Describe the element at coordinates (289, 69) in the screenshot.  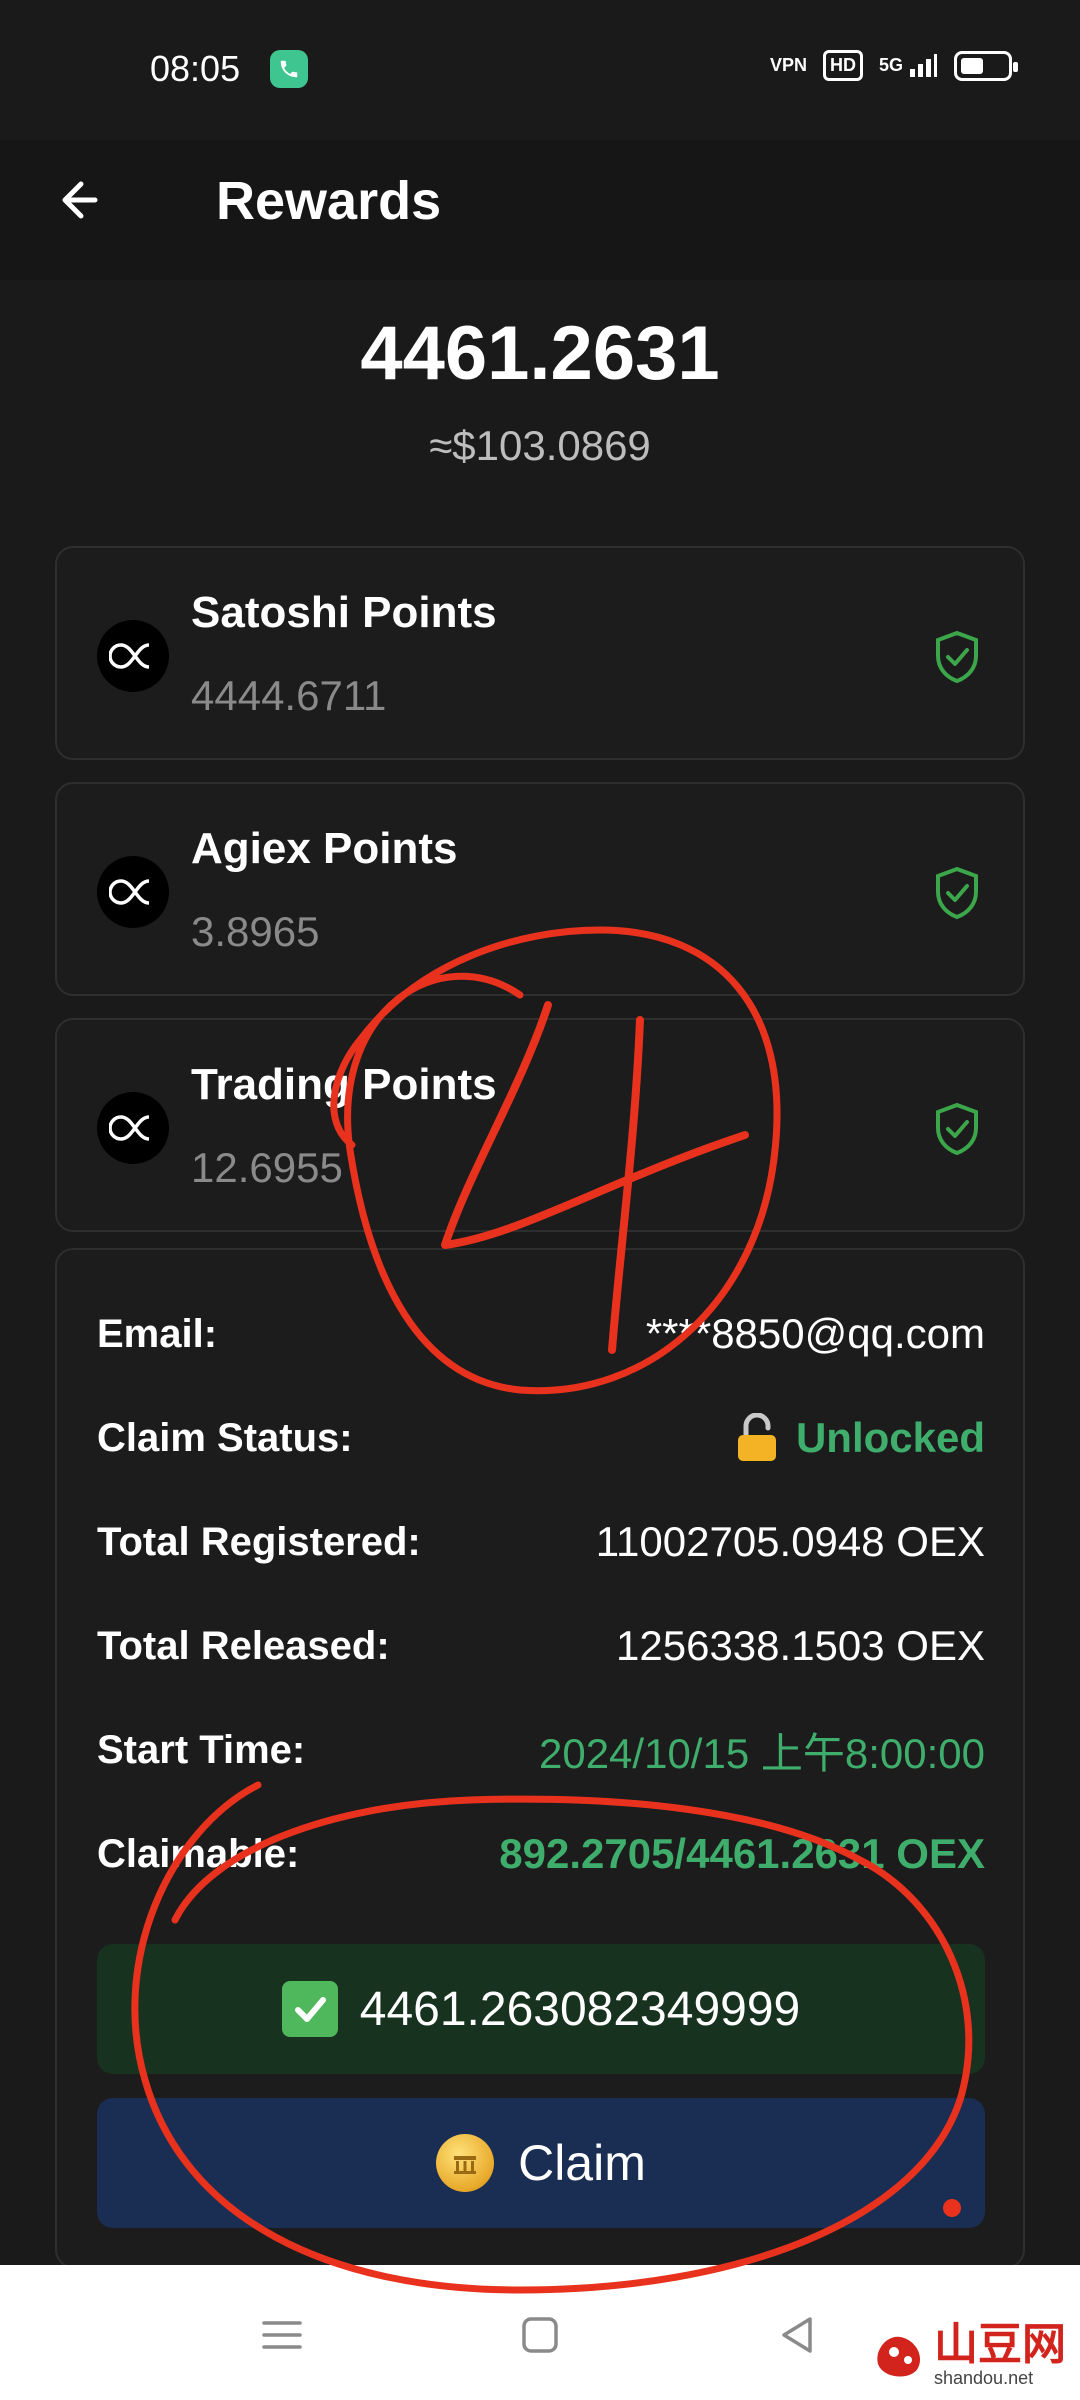
I see `phone-call-icon` at that location.